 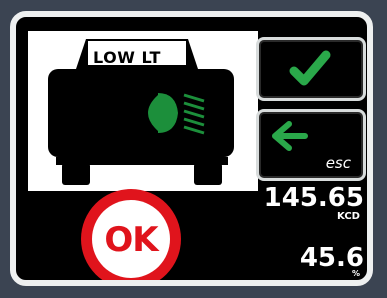 I want to click on ok-status-badge: OK, so click(x=131, y=234).